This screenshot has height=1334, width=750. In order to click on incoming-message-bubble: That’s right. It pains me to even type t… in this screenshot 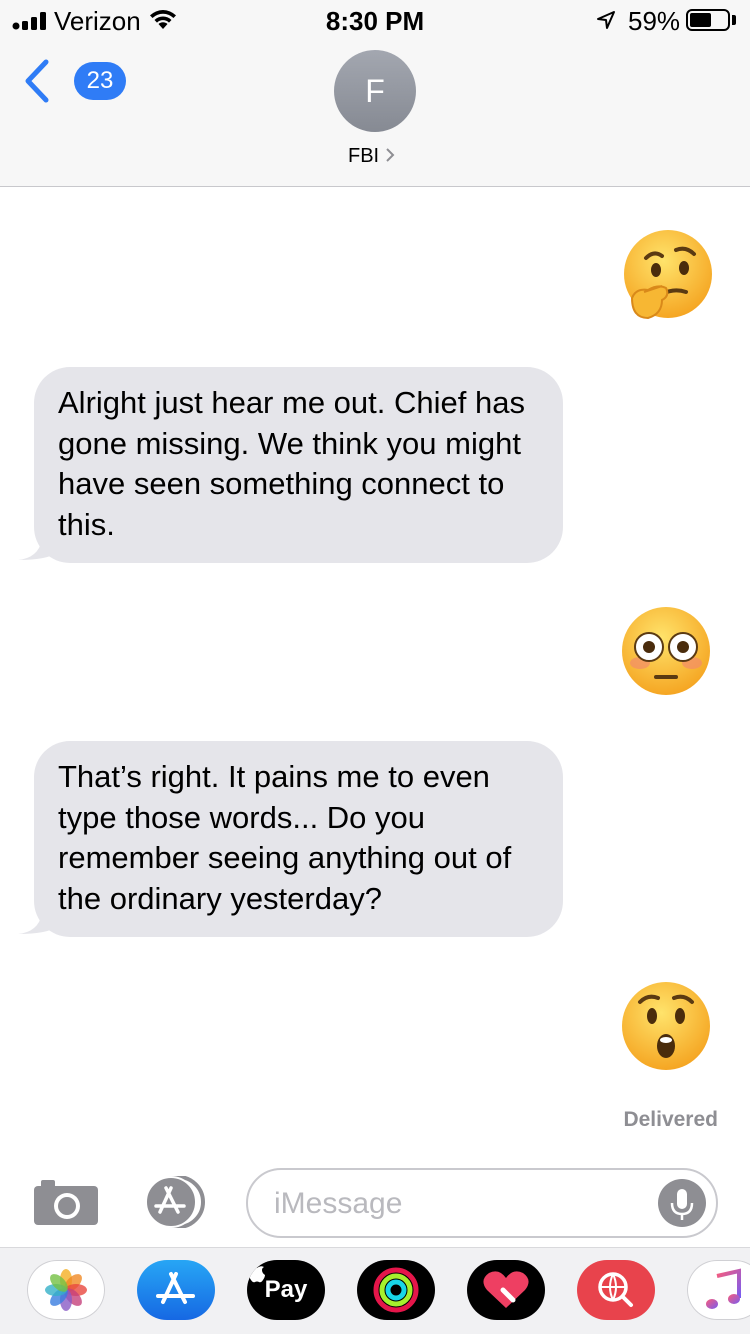, I will do `click(298, 839)`.